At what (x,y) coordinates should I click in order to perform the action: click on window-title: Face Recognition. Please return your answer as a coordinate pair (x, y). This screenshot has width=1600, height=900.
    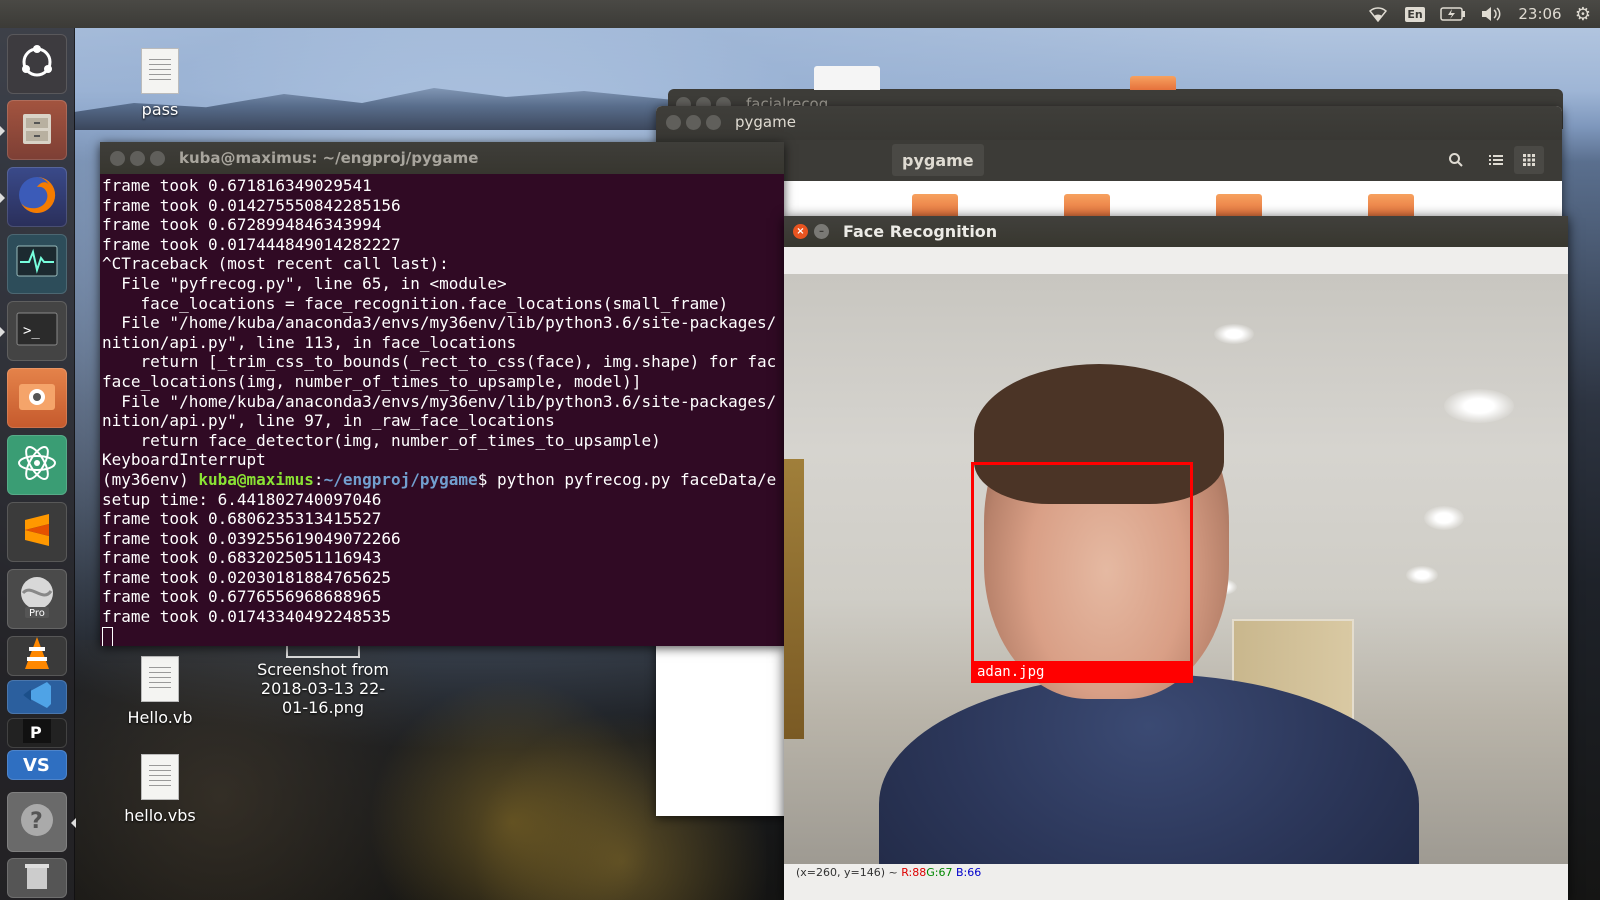
    Looking at the image, I should click on (920, 231).